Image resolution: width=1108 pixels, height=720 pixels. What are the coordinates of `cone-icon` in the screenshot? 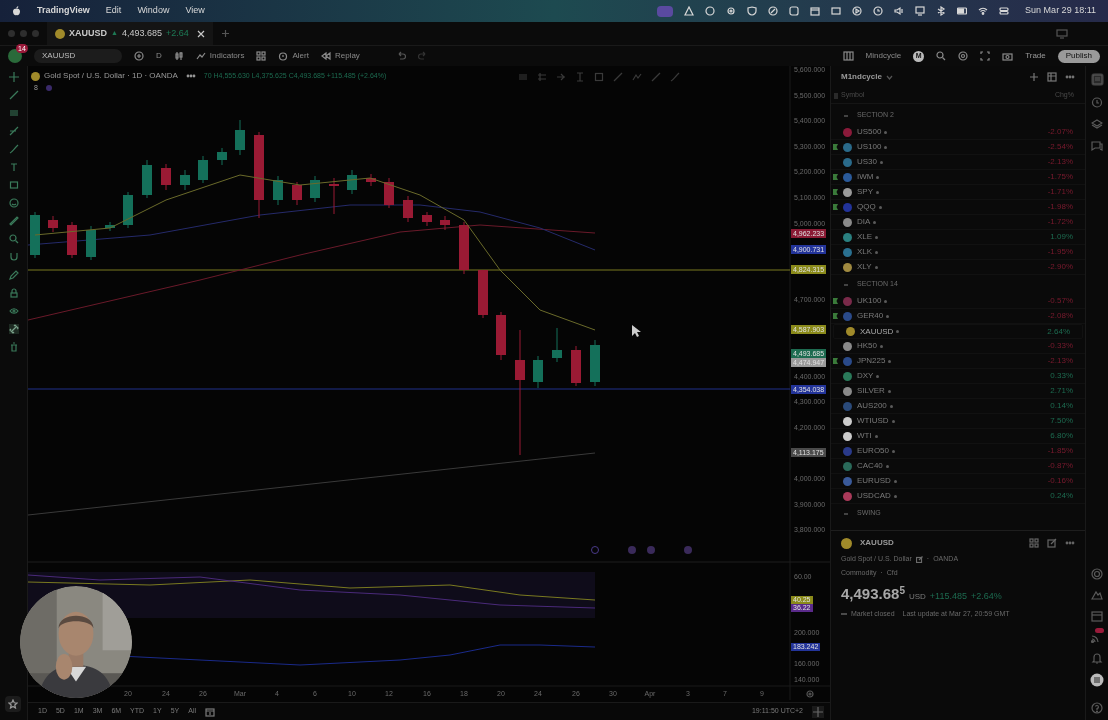 It's located at (689, 11).